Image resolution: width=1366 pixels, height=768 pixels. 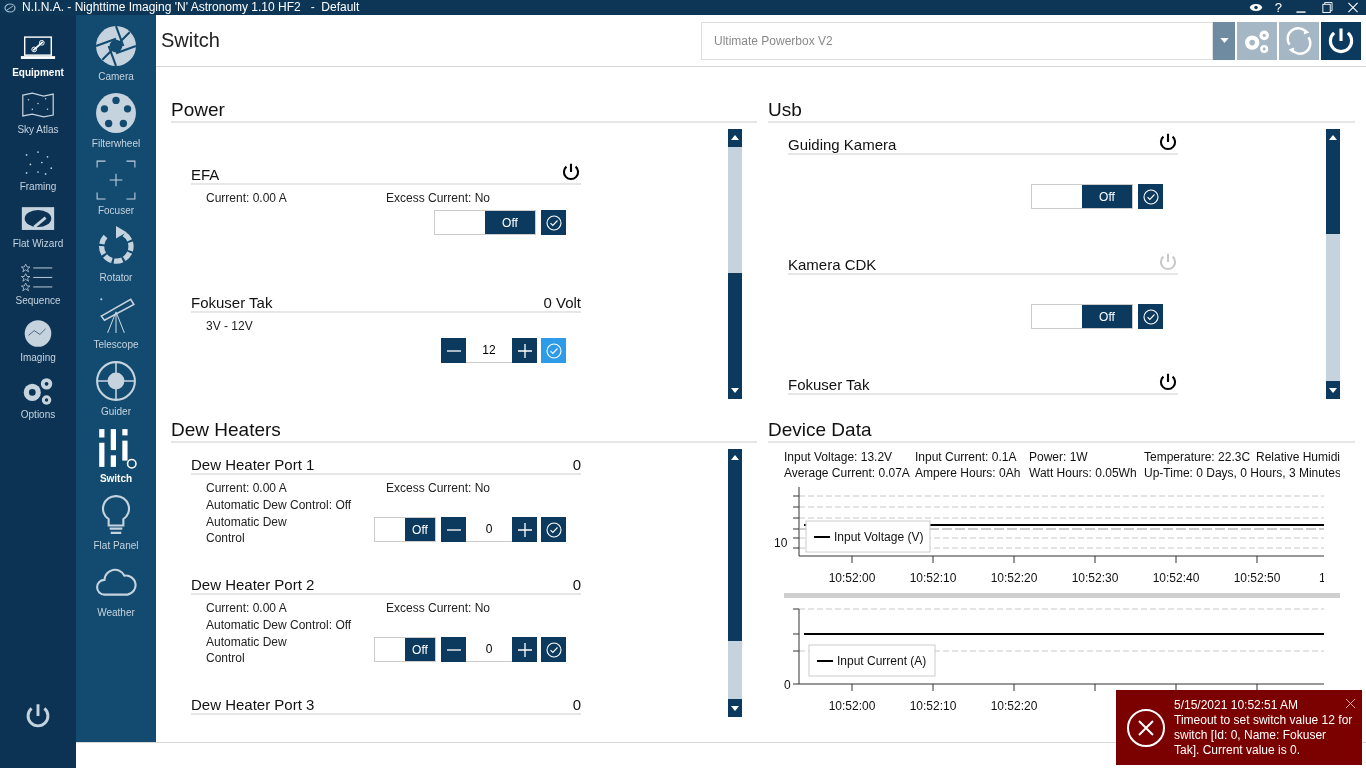 I want to click on switch-name: Dew Heater Port 3, so click(x=253, y=704).